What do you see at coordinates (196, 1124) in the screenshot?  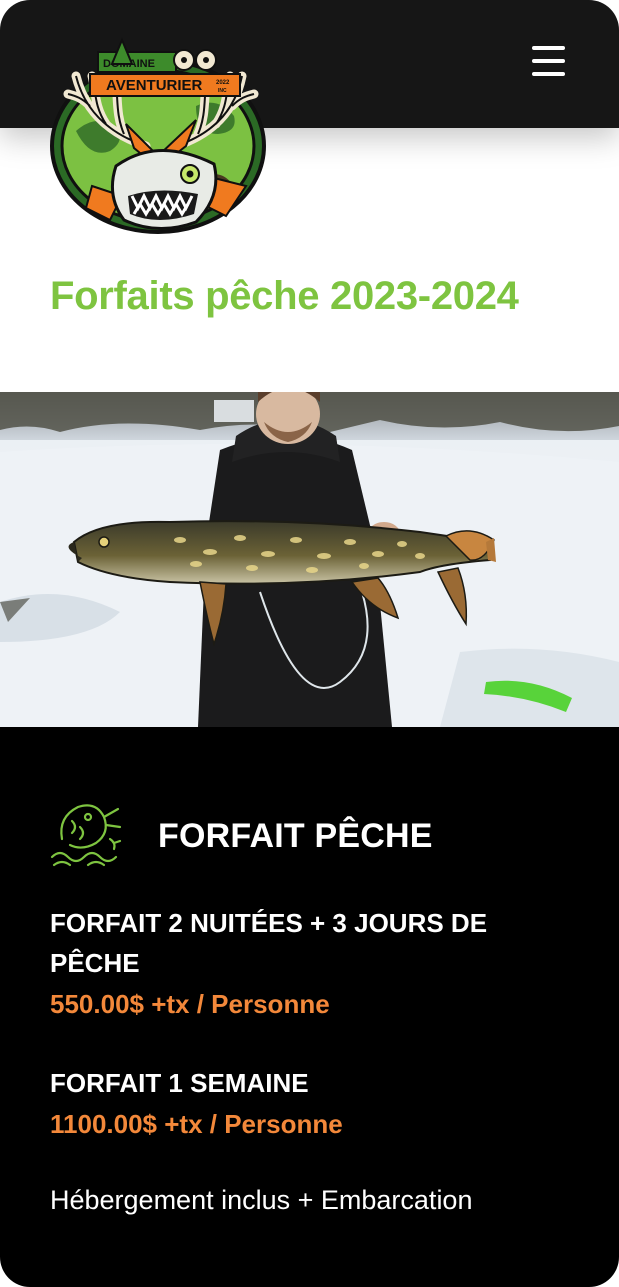 I see `package-price: 1100.00$ +tx / Personne` at bounding box center [196, 1124].